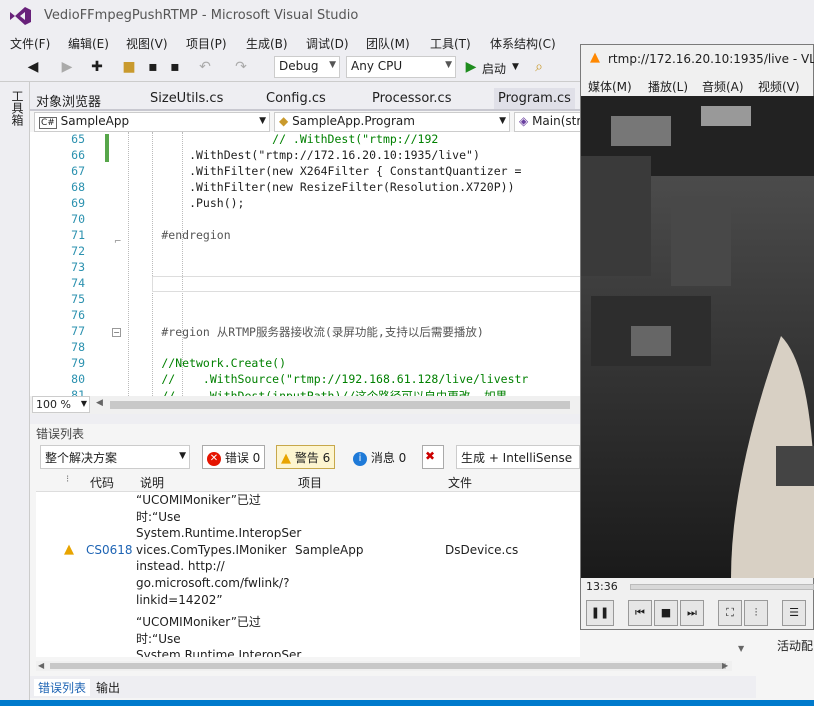  What do you see at coordinates (33, 67) in the screenshot?
I see `navigate-back-icon: ◀` at bounding box center [33, 67].